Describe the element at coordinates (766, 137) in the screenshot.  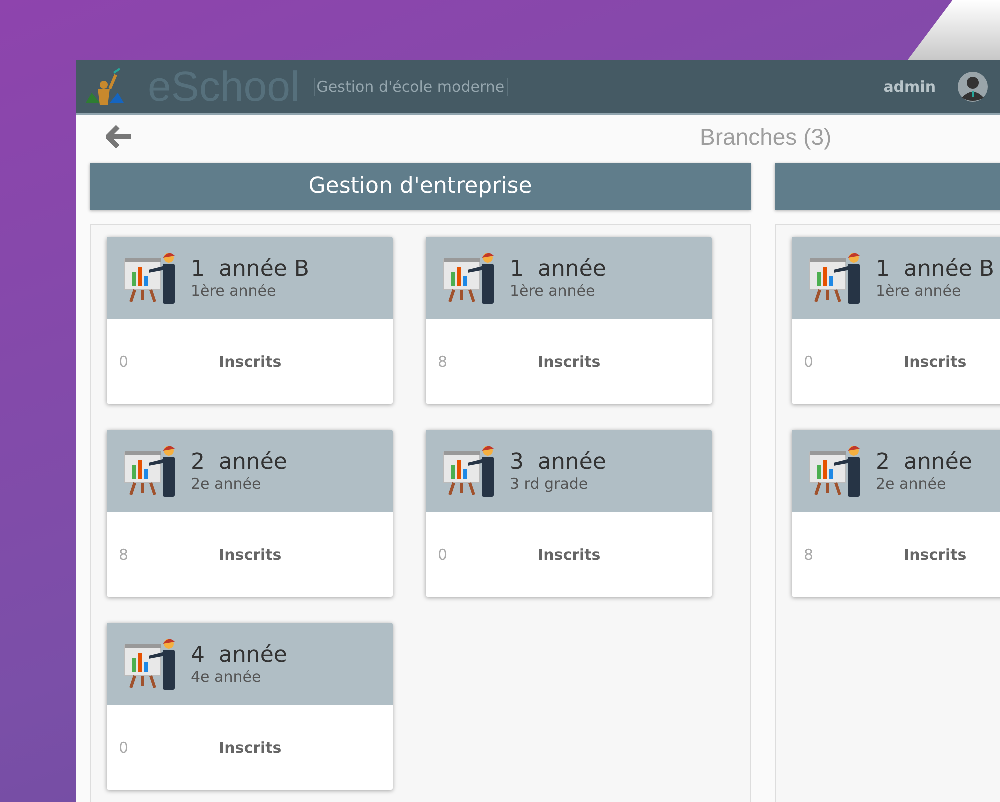
I see `page-title: Branches (3)` at that location.